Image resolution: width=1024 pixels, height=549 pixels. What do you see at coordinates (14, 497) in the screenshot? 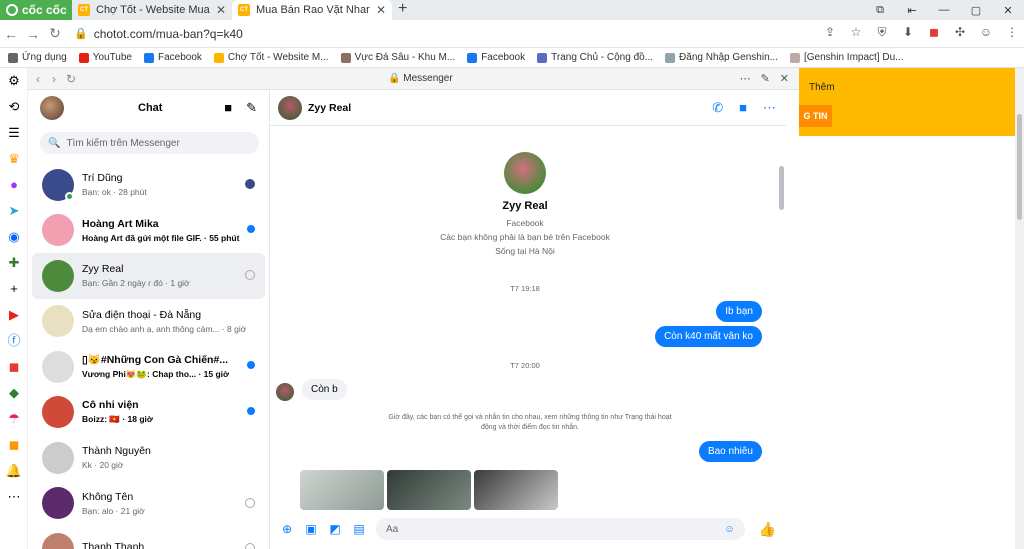
I see `more-icon: ⋯` at bounding box center [14, 497].